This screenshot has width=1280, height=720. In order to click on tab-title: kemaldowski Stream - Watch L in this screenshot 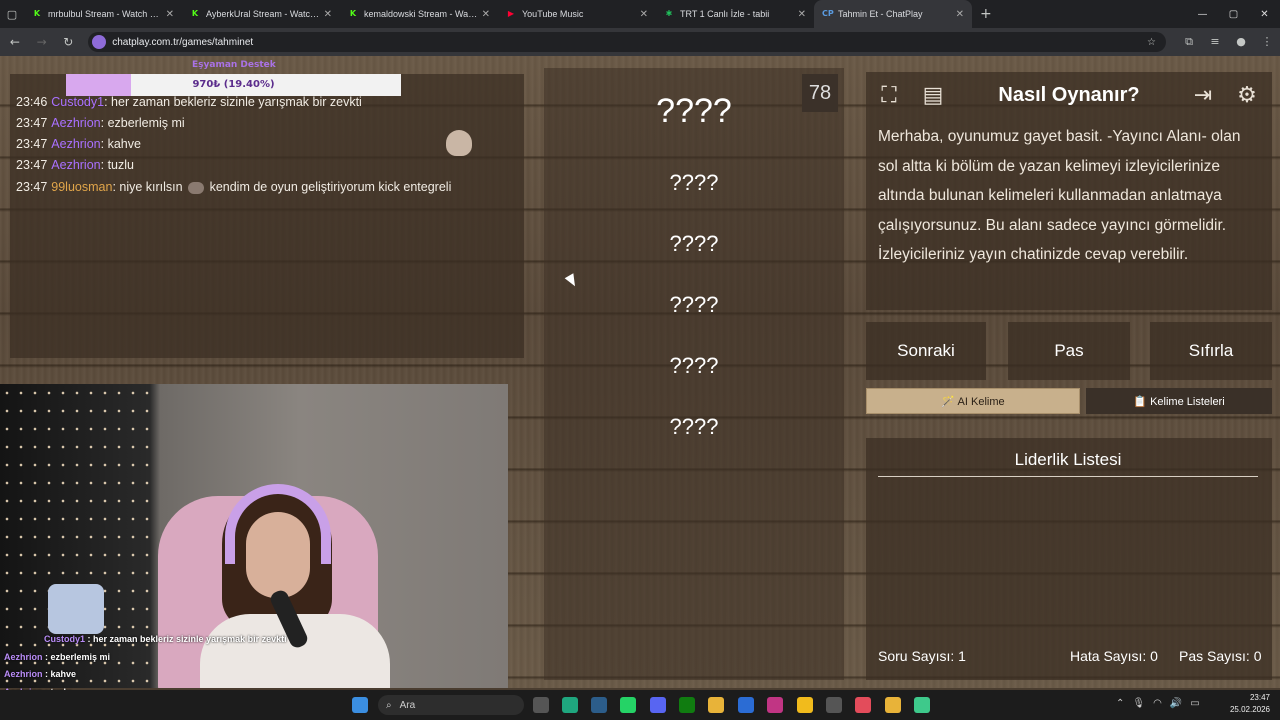, I will do `click(421, 14)`.